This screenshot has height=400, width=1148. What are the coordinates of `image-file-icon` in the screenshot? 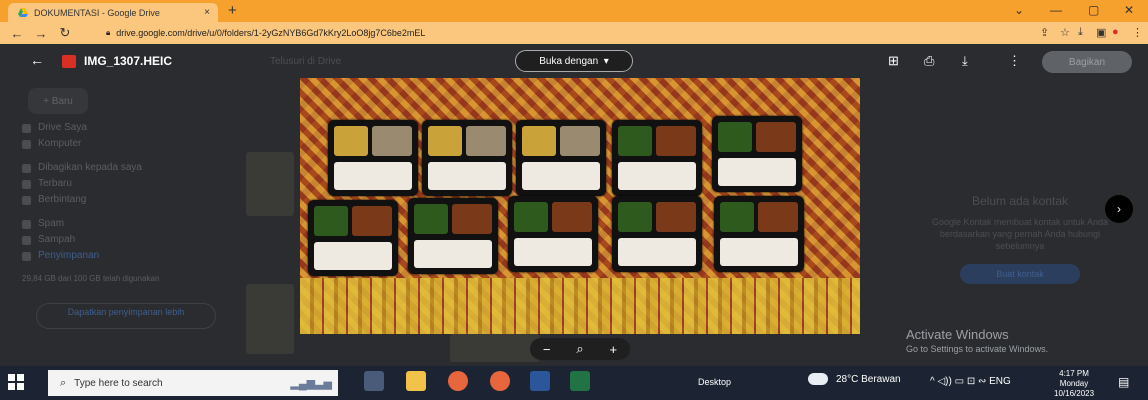 It's located at (69, 61).